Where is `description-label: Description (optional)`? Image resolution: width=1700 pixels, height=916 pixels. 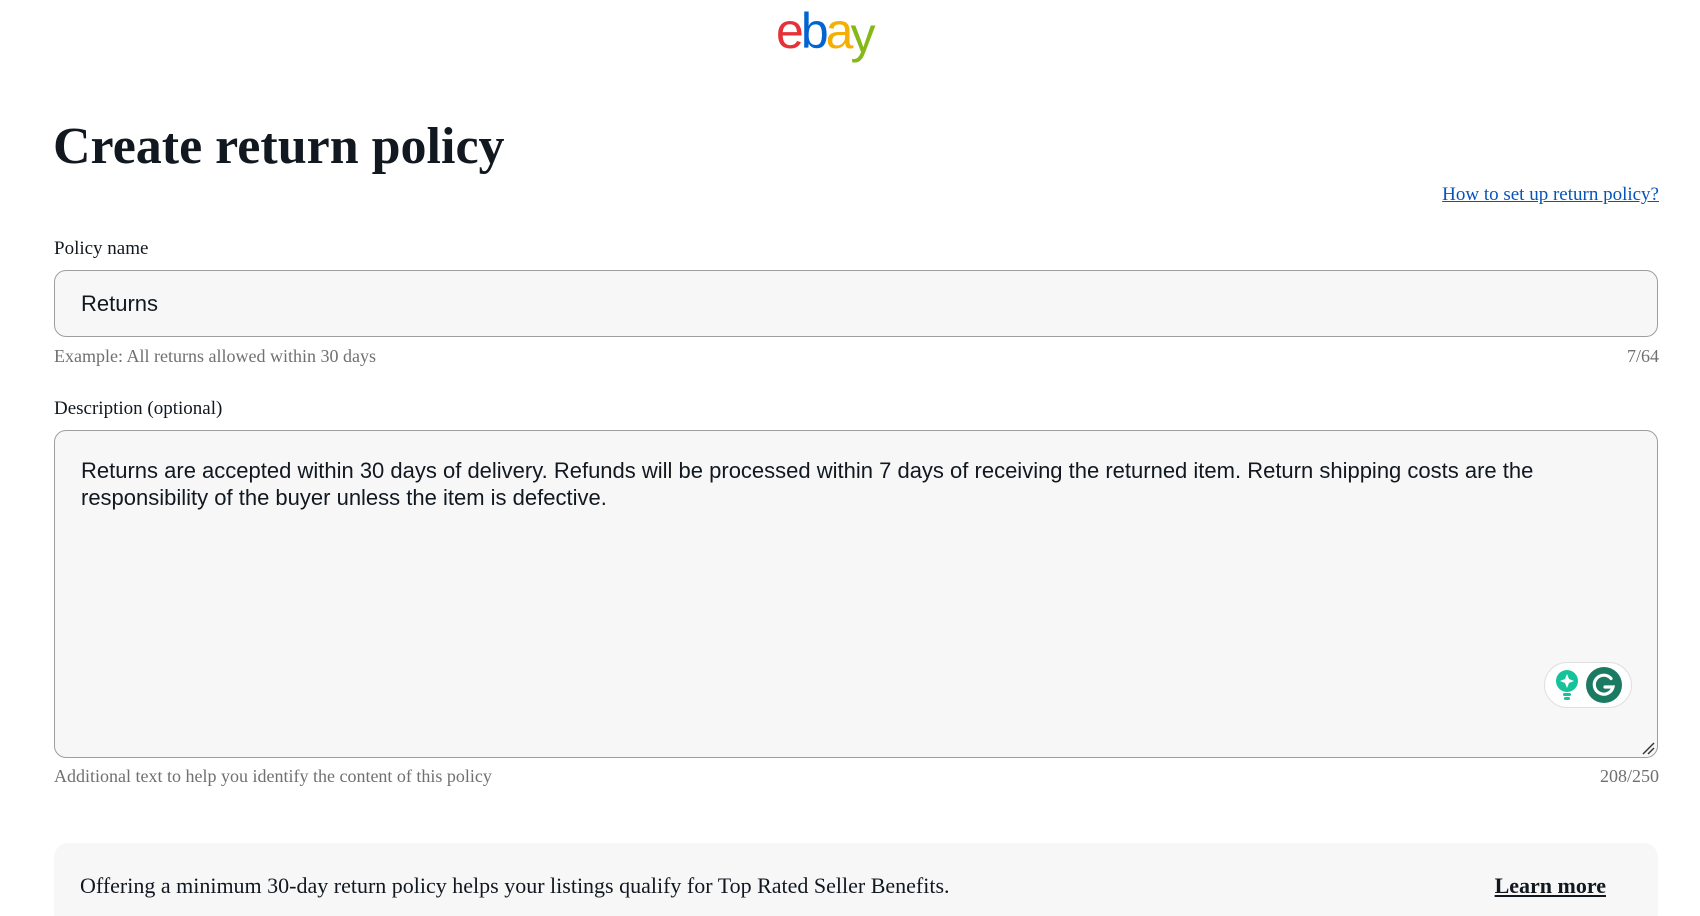
description-label: Description (optional) is located at coordinates (138, 408).